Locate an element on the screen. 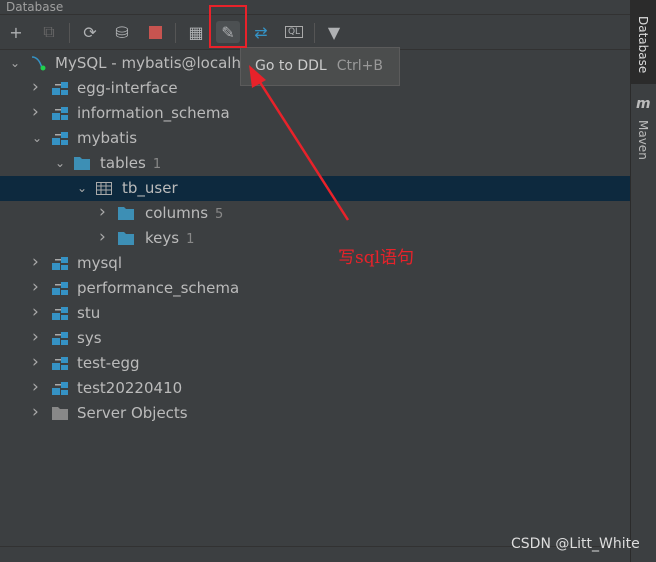 Image resolution: width=656 pixels, height=562 pixels. side-tab-database: Database is located at coordinates (643, 42).